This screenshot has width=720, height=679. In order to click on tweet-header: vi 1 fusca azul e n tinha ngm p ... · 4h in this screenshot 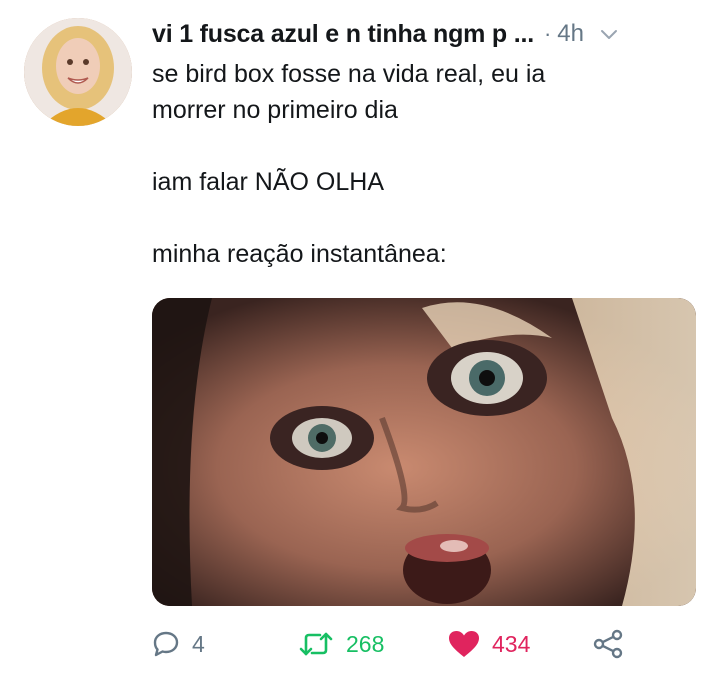, I will do `click(427, 34)`.